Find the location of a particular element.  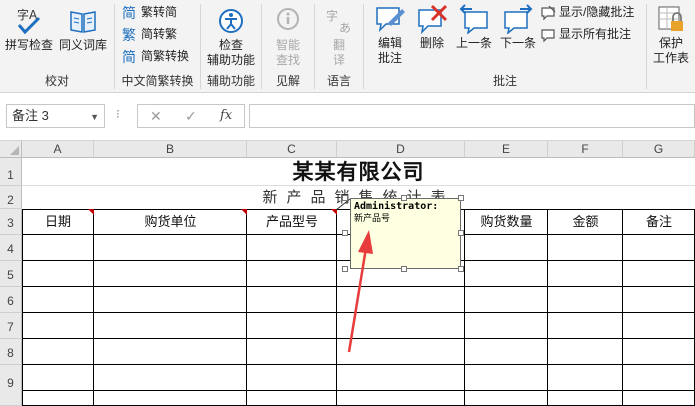

column-header-d: D is located at coordinates (401, 149).